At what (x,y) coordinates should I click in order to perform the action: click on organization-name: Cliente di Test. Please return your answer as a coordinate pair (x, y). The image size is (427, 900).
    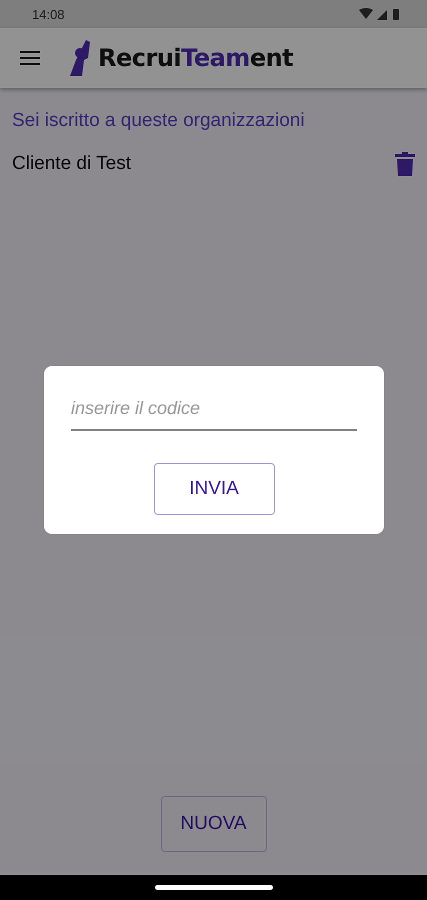
    Looking at the image, I should click on (71, 164).